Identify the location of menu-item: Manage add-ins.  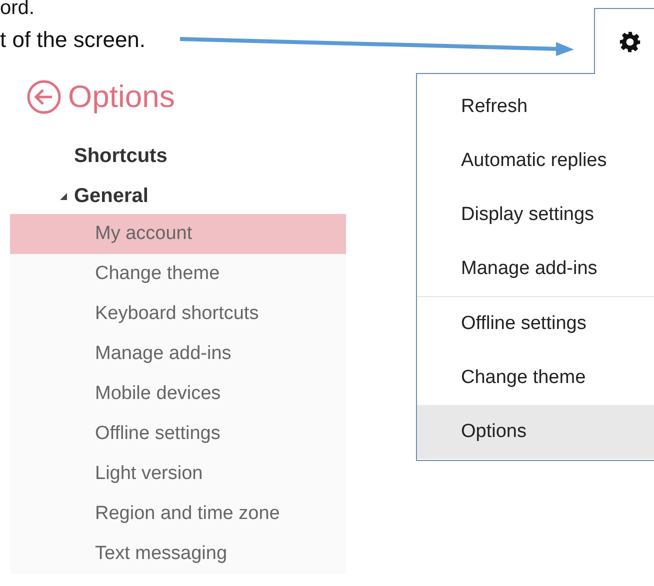
(535, 269).